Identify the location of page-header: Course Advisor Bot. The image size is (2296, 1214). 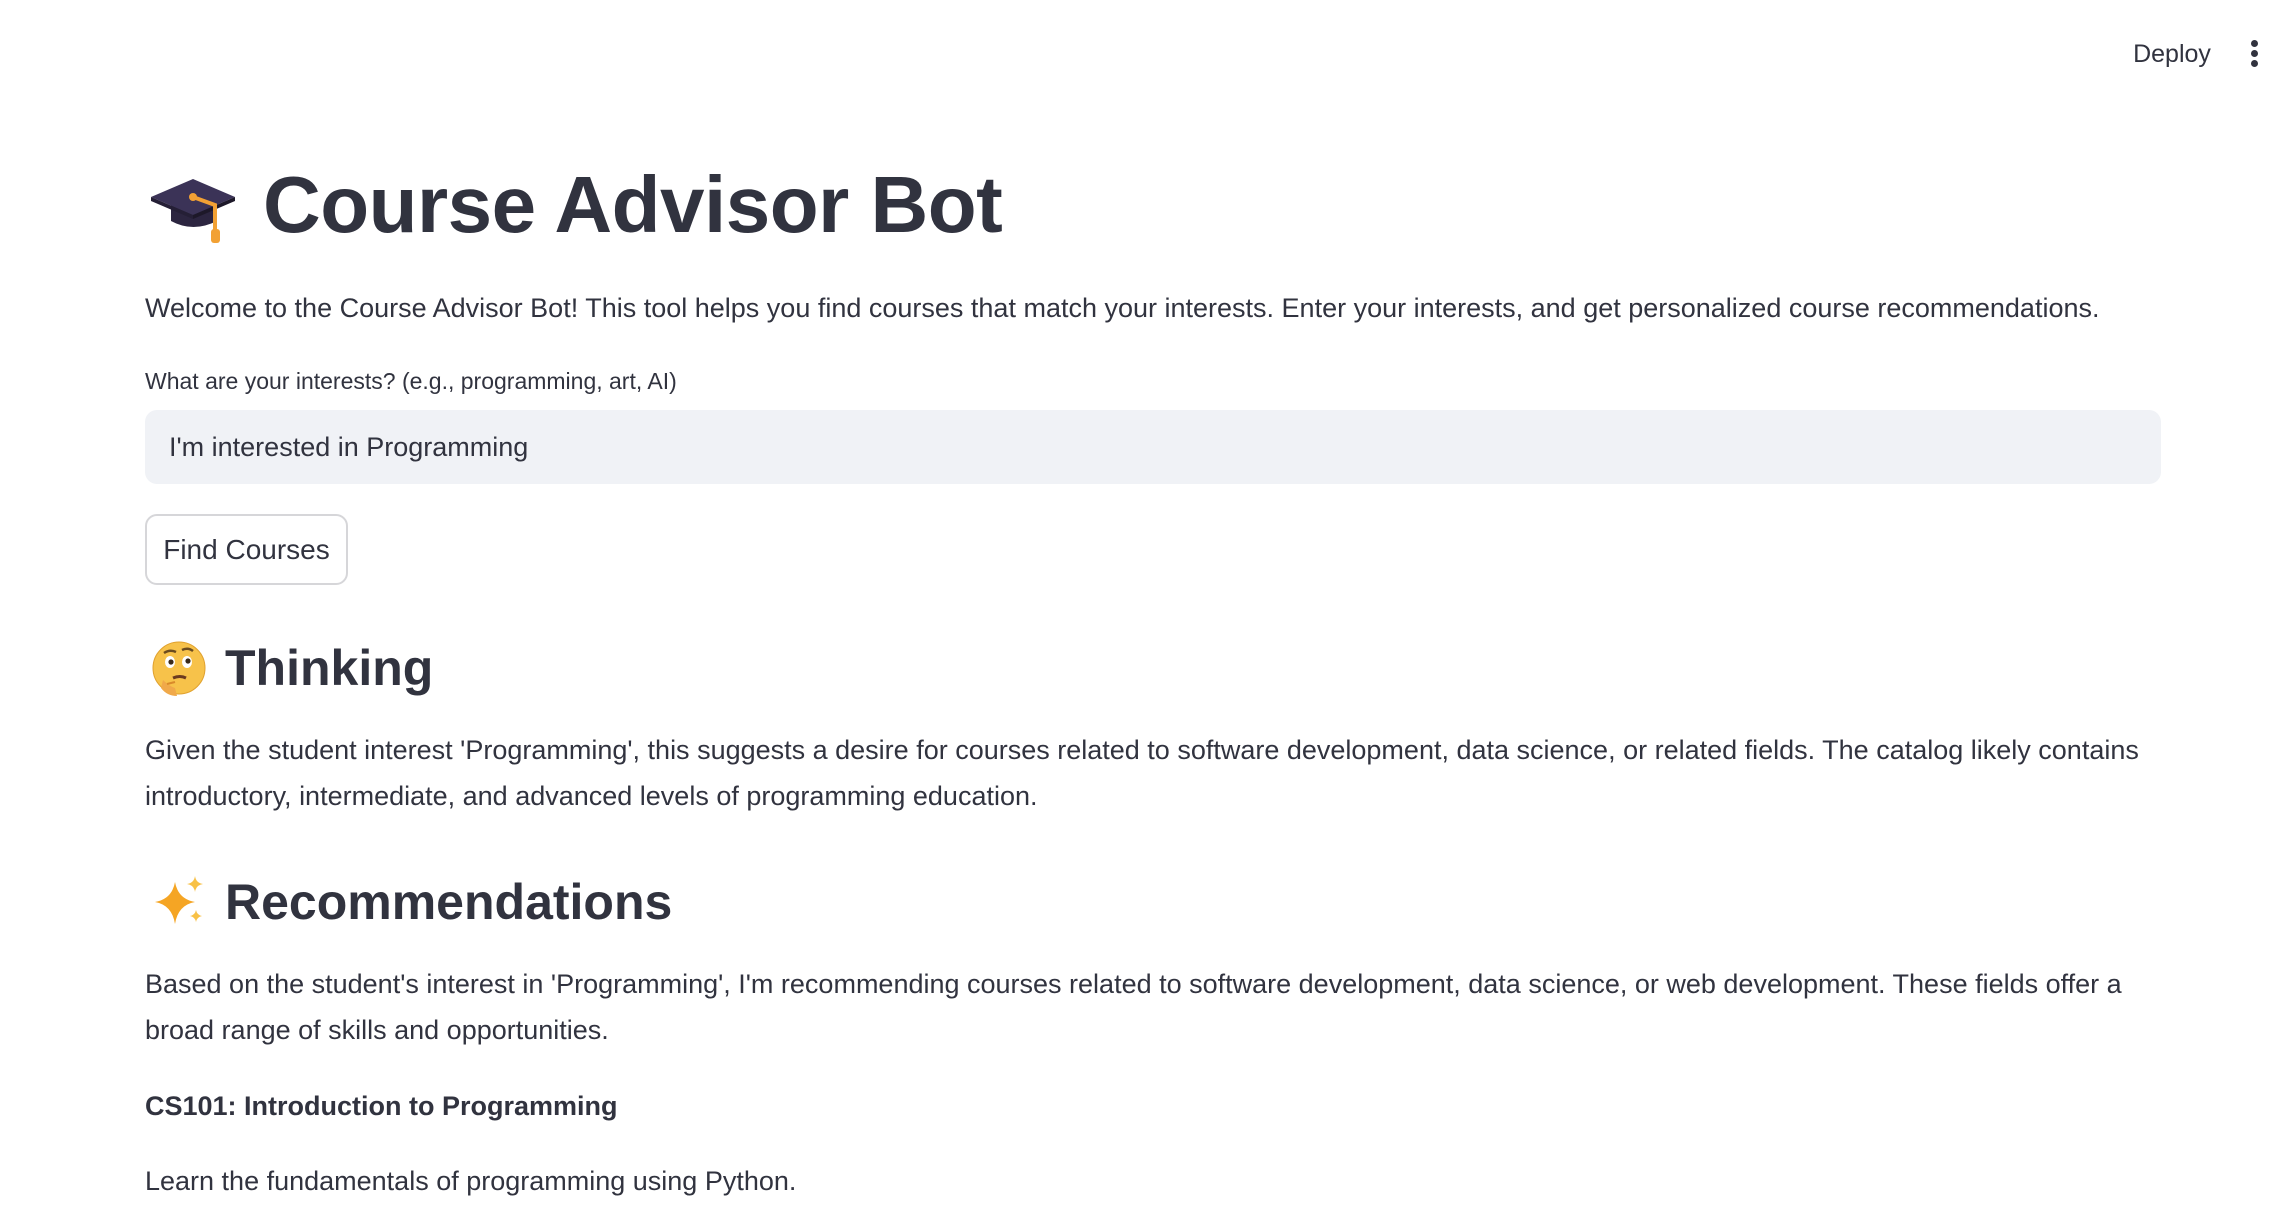
(574, 205).